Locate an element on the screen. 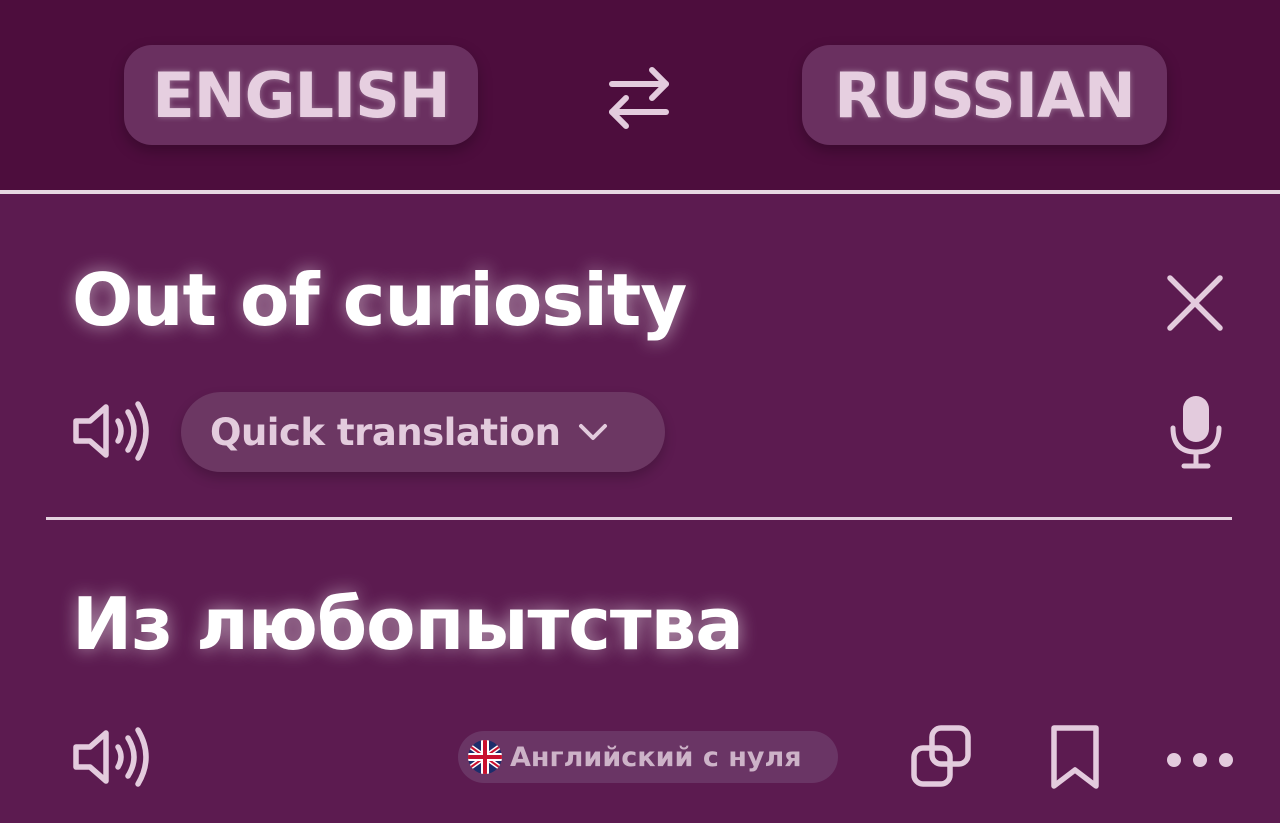  source-language-button: ENGLISH is located at coordinates (301, 95).